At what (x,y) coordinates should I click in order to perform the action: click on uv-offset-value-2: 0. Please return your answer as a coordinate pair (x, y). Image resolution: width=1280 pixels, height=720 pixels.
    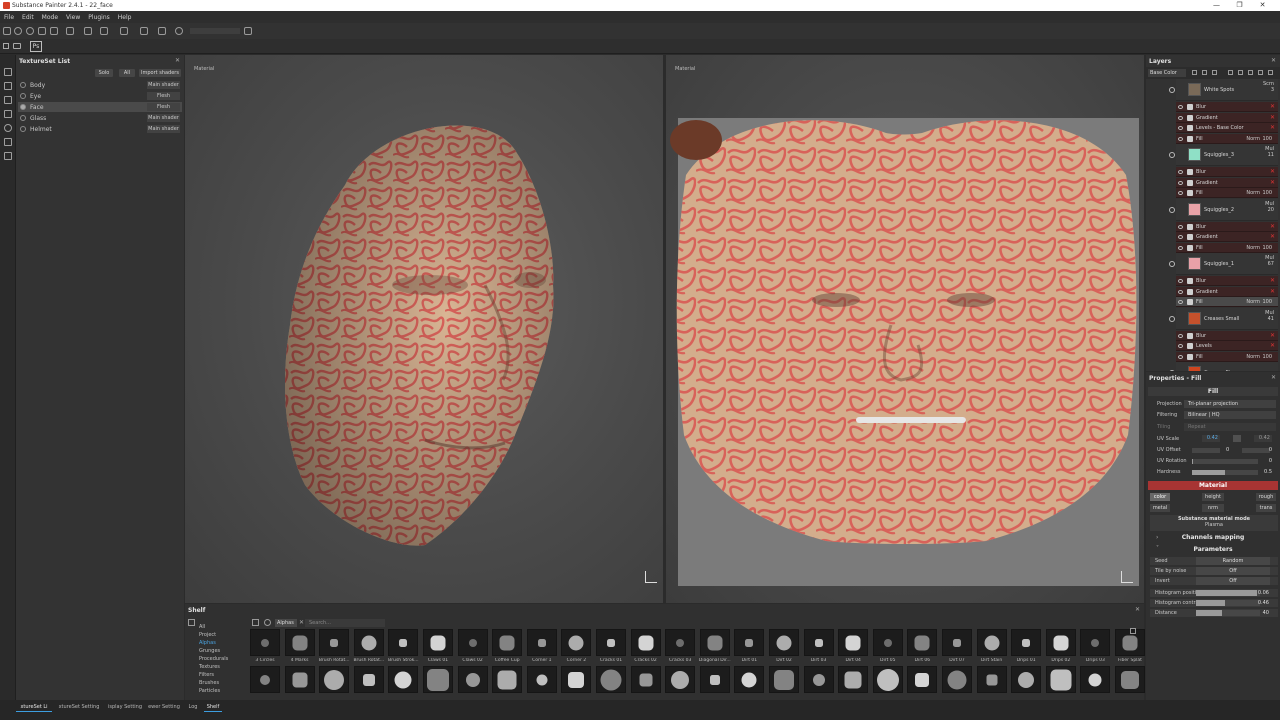
    Looking at the image, I should click on (1270, 450).